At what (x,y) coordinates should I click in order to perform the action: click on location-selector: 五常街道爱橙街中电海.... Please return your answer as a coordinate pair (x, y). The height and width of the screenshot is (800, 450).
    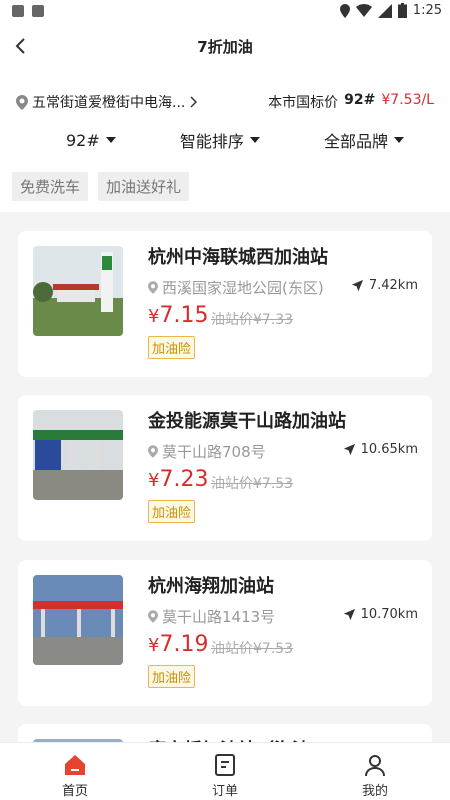
    Looking at the image, I should click on (107, 102).